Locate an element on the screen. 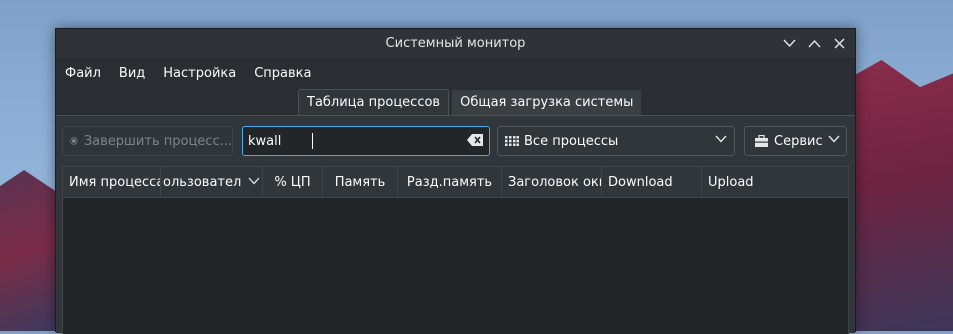  chevron-up-icon is located at coordinates (814, 43).